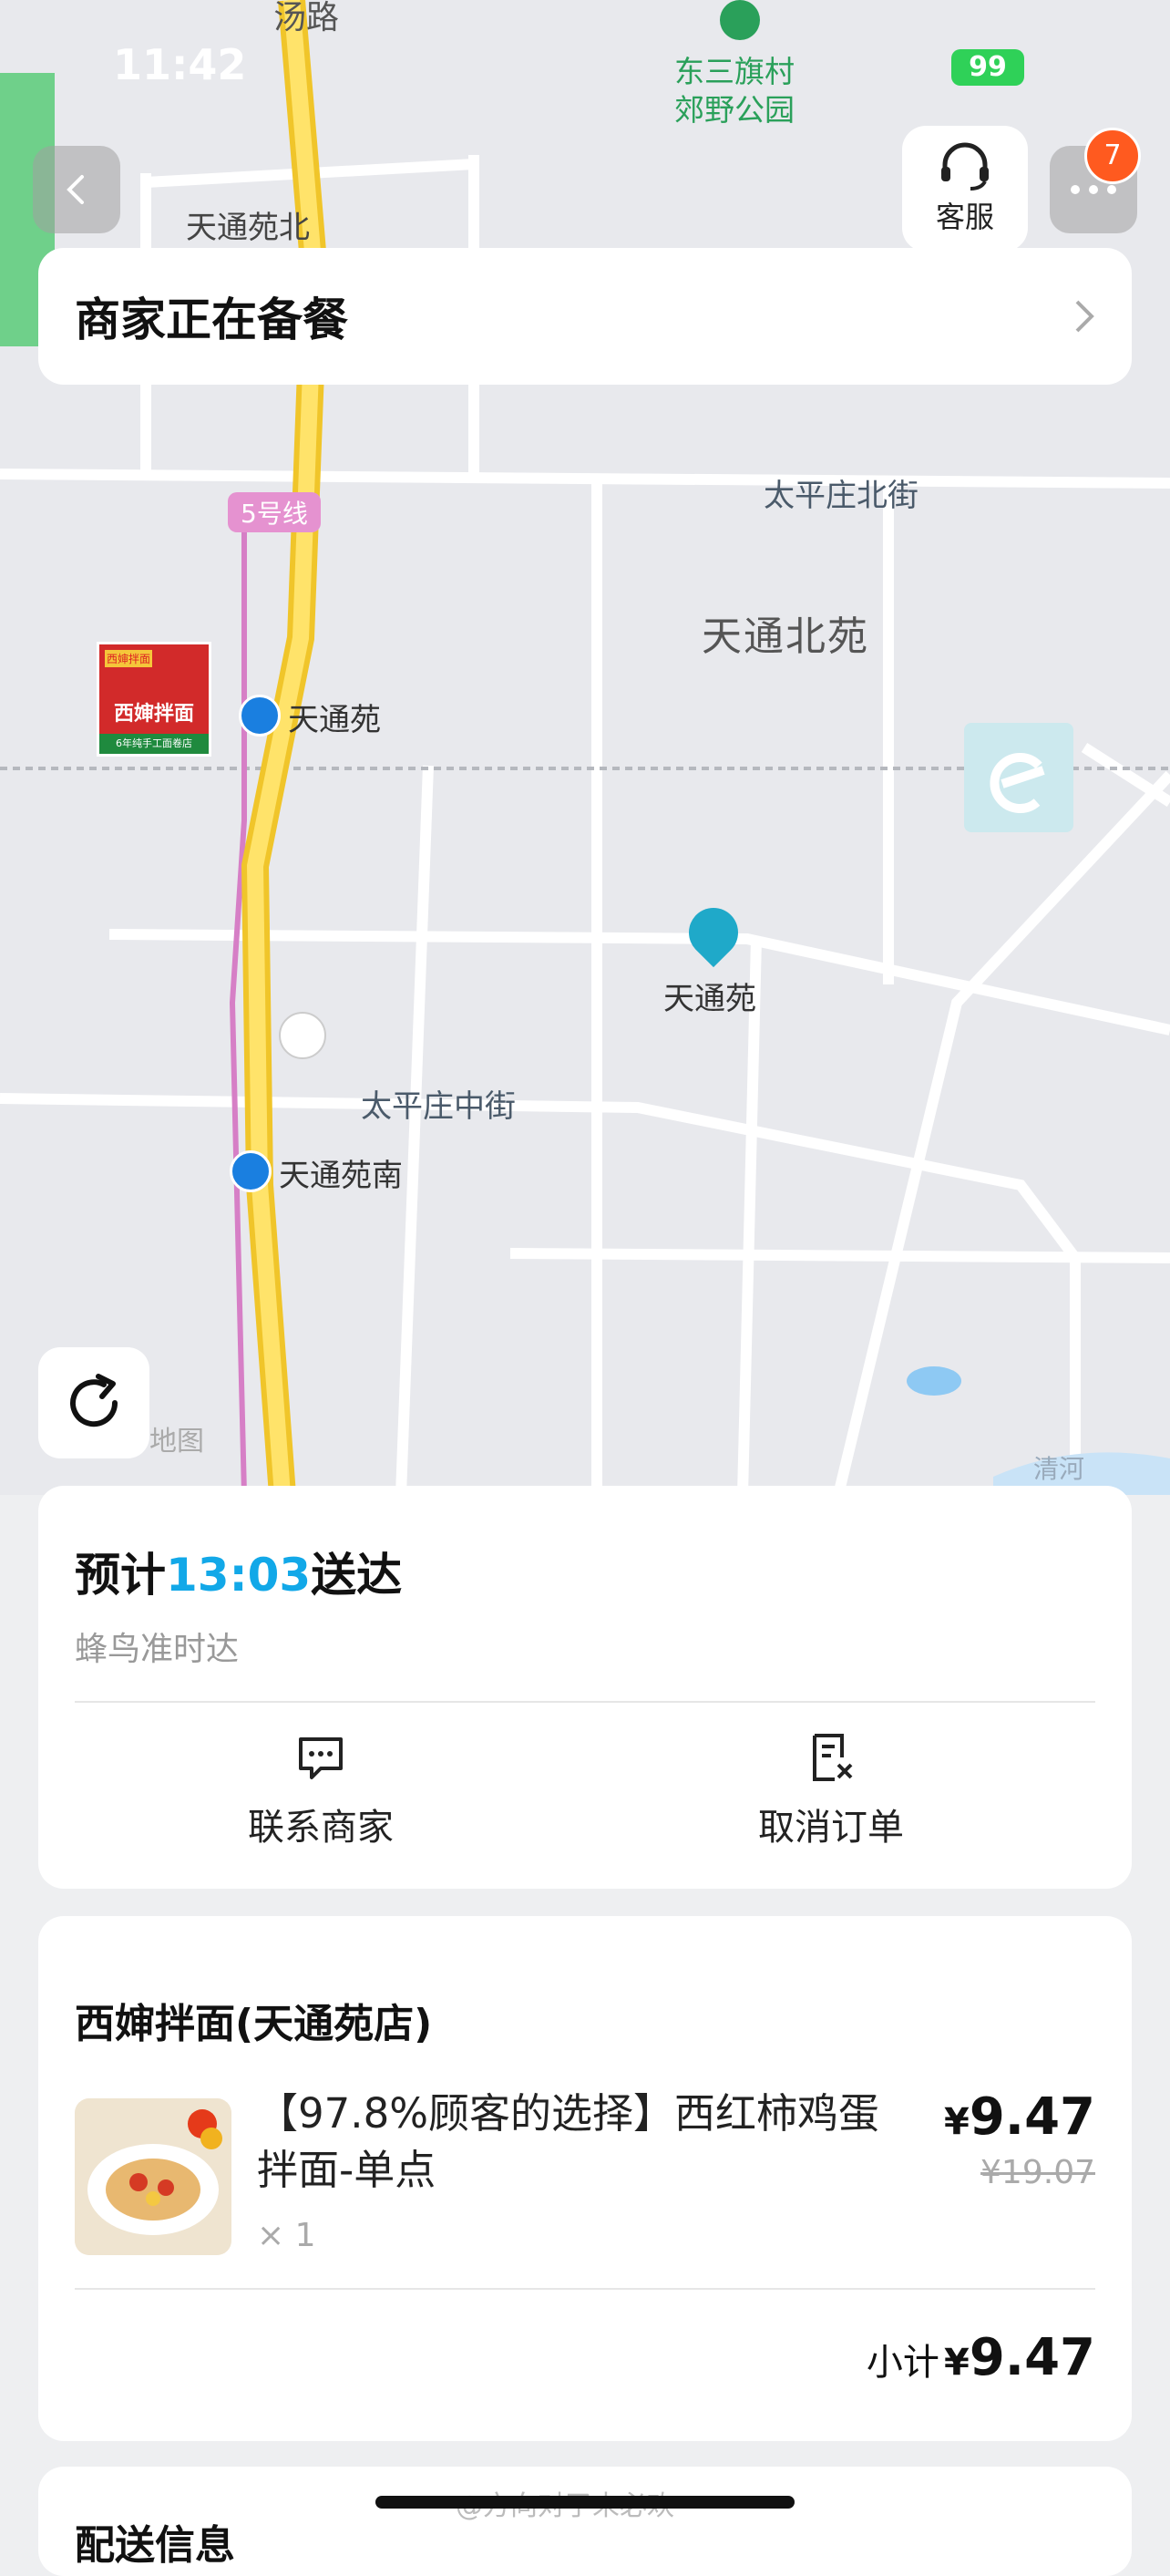 The image size is (1170, 2576). Describe the element at coordinates (1113, 156) in the screenshot. I see `notification-badge: 7` at that location.